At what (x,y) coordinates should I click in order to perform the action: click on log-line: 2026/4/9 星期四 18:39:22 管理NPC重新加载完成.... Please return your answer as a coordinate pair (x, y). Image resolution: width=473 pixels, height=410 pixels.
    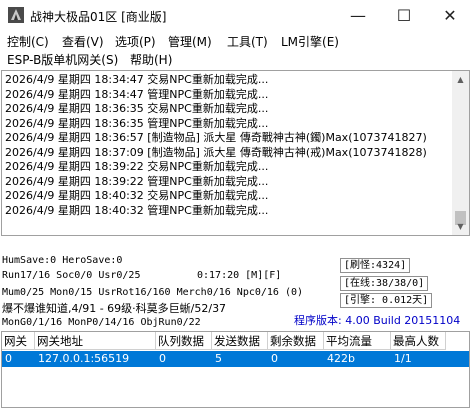
    Looking at the image, I should click on (137, 181).